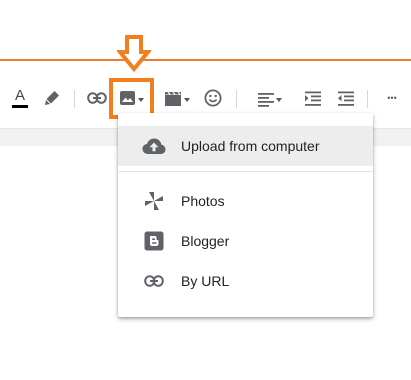 Image resolution: width=411 pixels, height=380 pixels. I want to click on indent-decrease-icon, so click(346, 98).